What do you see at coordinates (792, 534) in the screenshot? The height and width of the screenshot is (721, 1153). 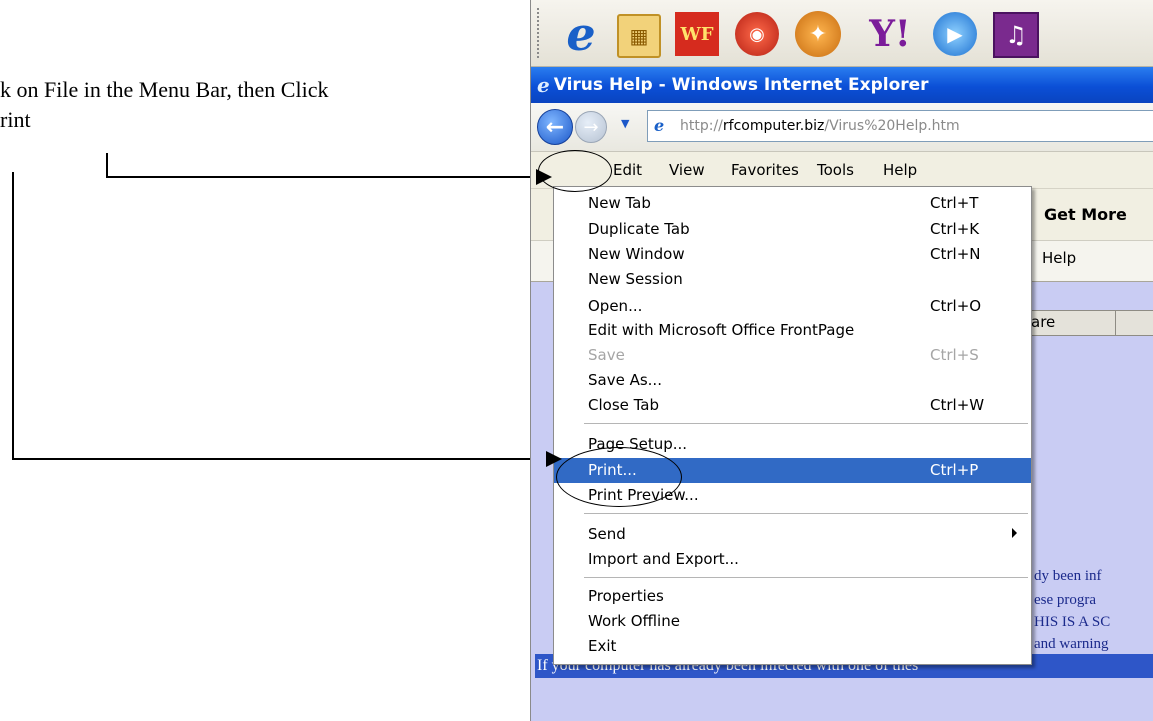 I see `menu-item-send: Send` at bounding box center [792, 534].